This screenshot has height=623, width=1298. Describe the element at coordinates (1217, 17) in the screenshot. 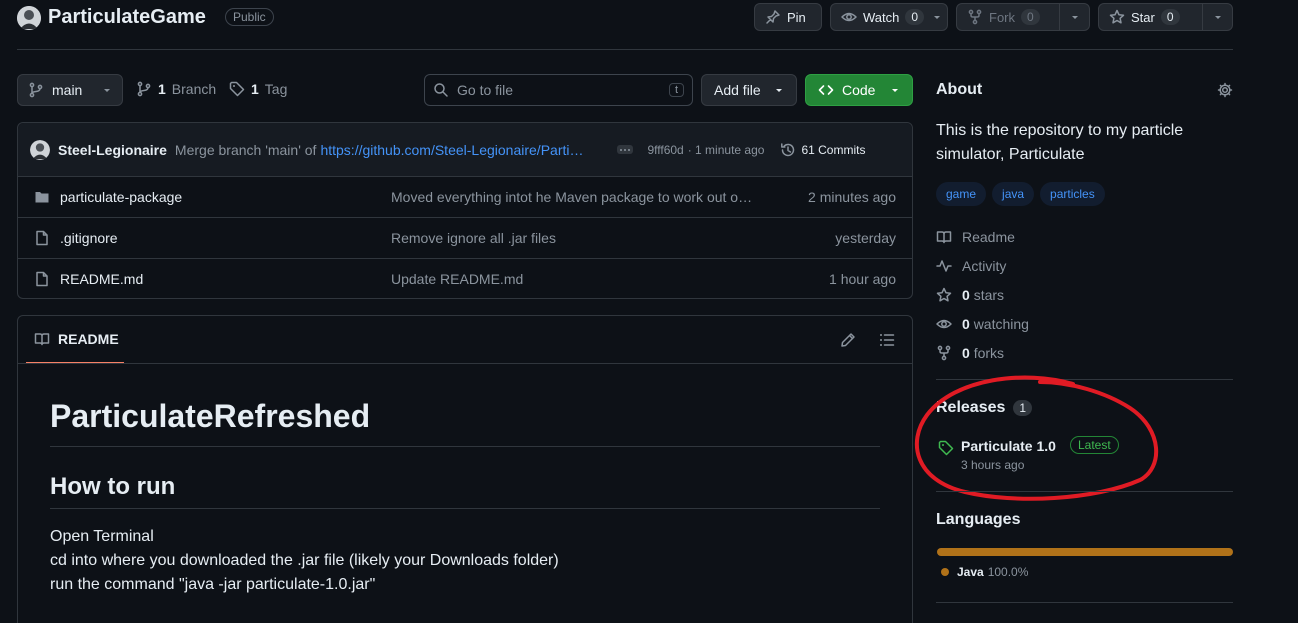

I see `star-dropdown` at that location.